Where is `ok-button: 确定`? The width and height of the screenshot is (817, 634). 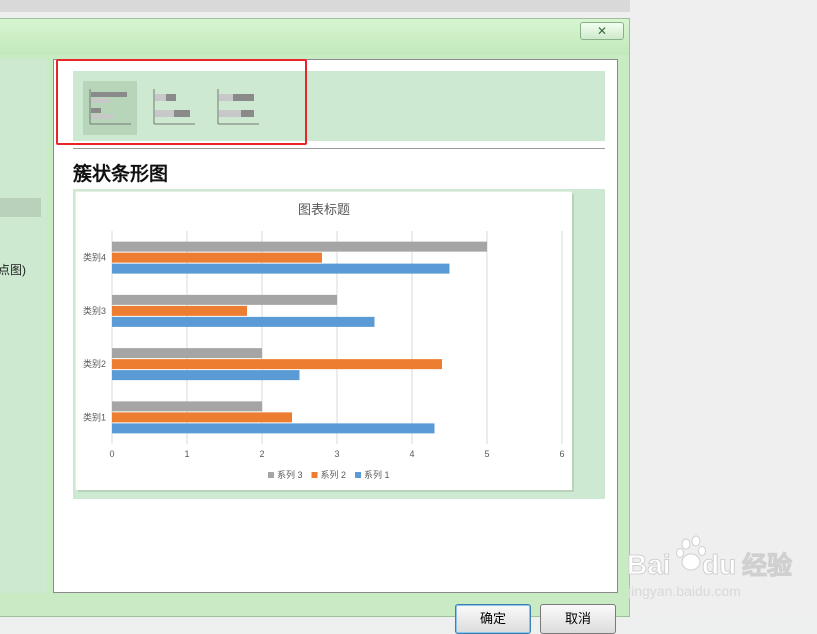
ok-button: 确定 is located at coordinates (493, 619).